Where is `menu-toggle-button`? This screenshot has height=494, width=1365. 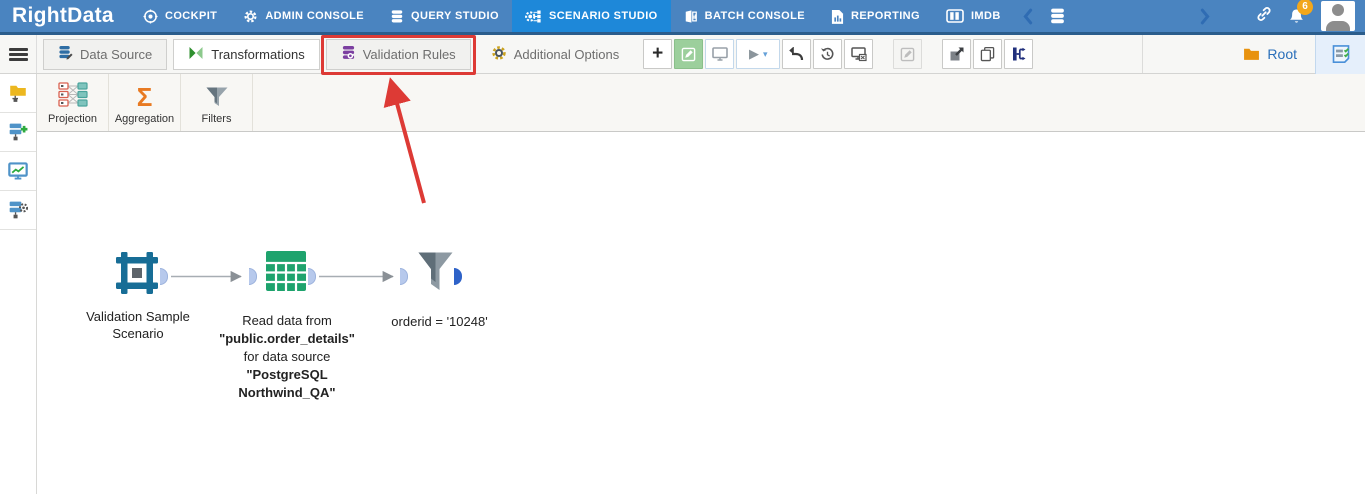 menu-toggle-button is located at coordinates (18, 54).